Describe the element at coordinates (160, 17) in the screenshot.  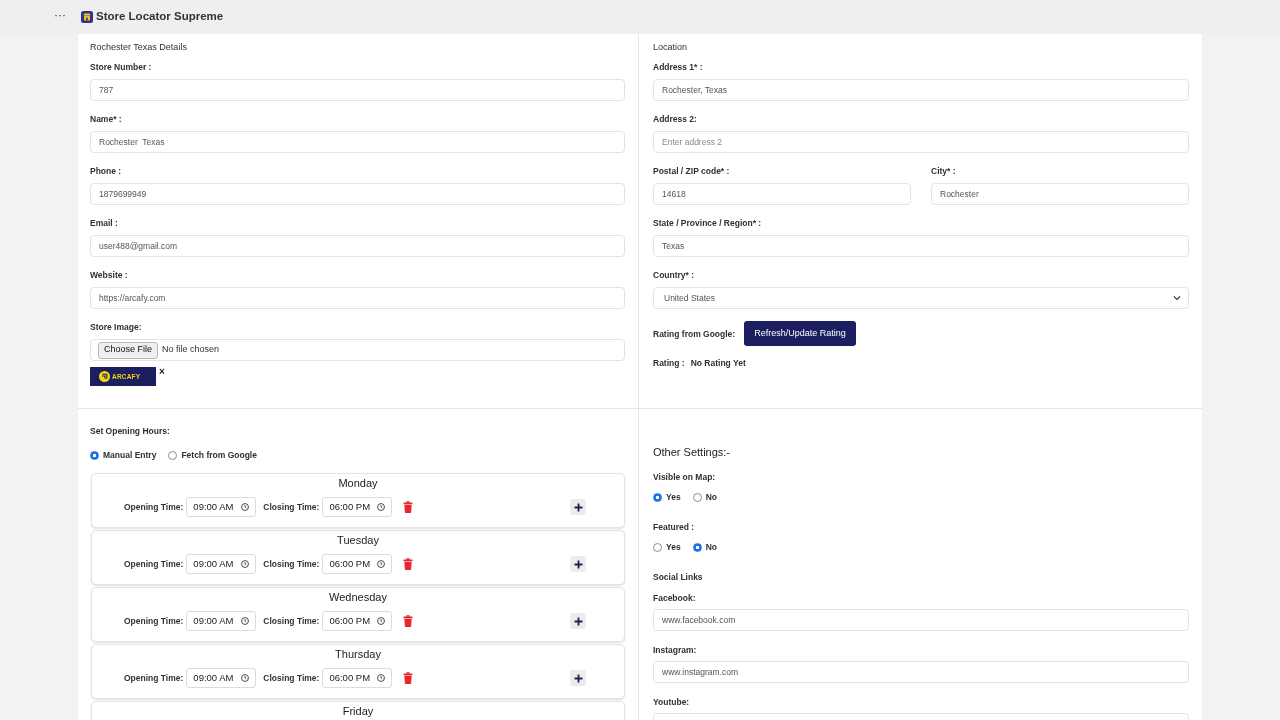
I see `app-title: Store Locator Supreme` at that location.